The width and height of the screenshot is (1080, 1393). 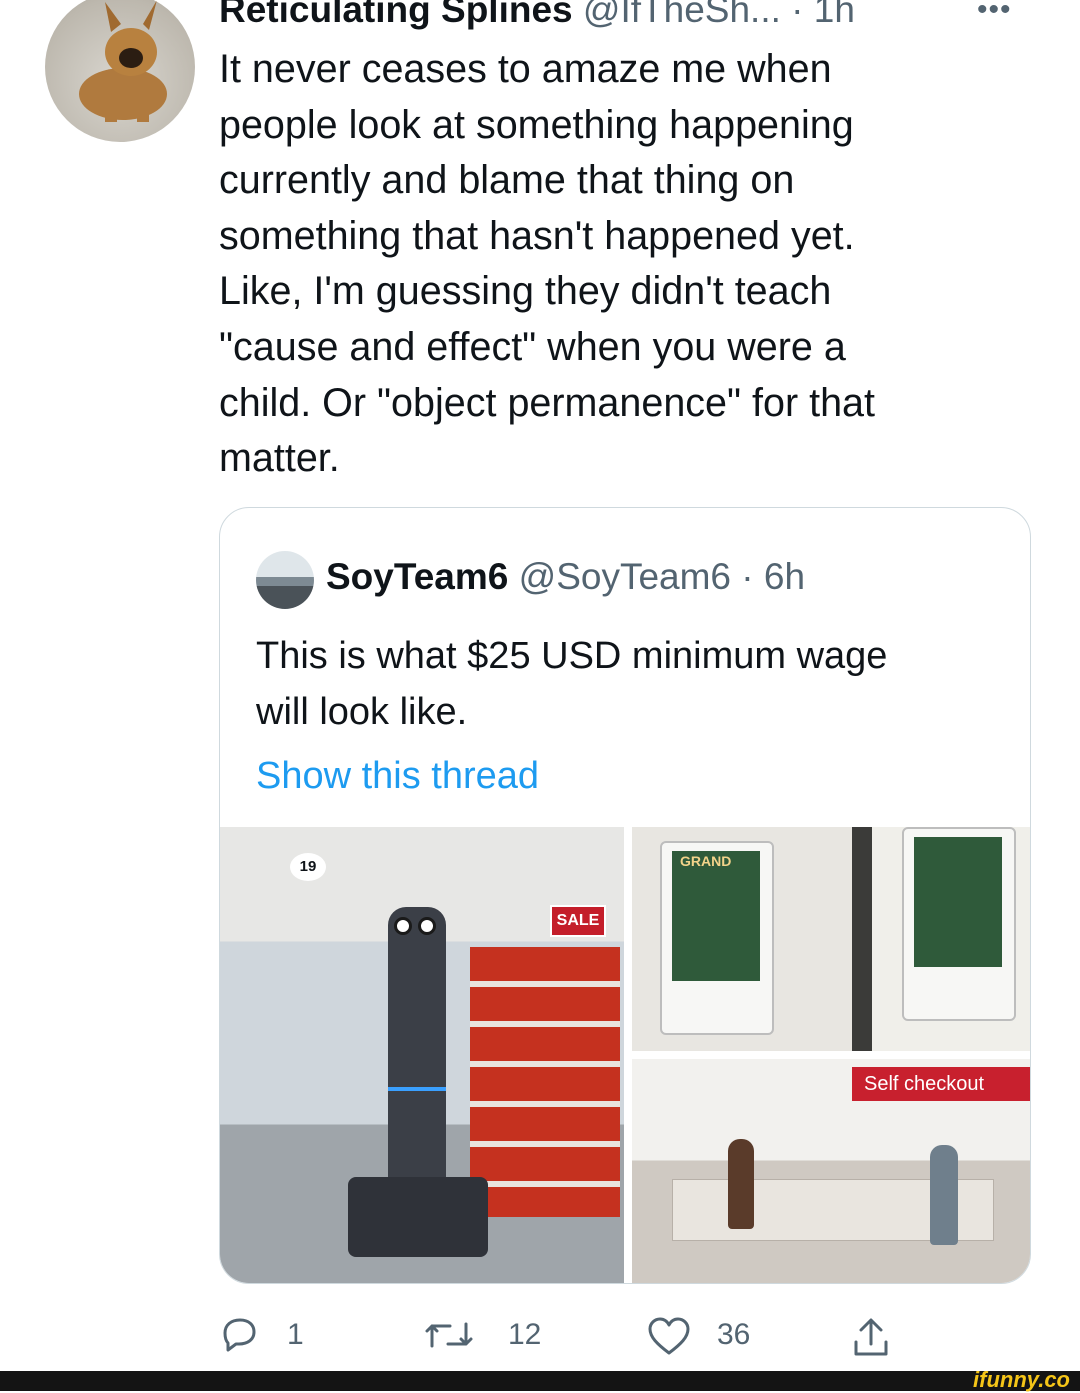 What do you see at coordinates (494, 1335) in the screenshot?
I see `retweet-button: 12` at bounding box center [494, 1335].